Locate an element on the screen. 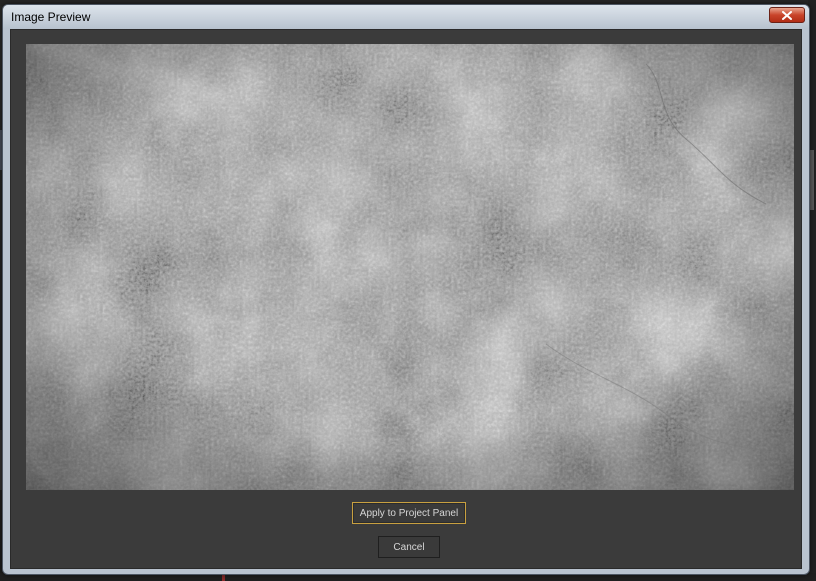  dialog-title: Image Preview is located at coordinates (51, 17).